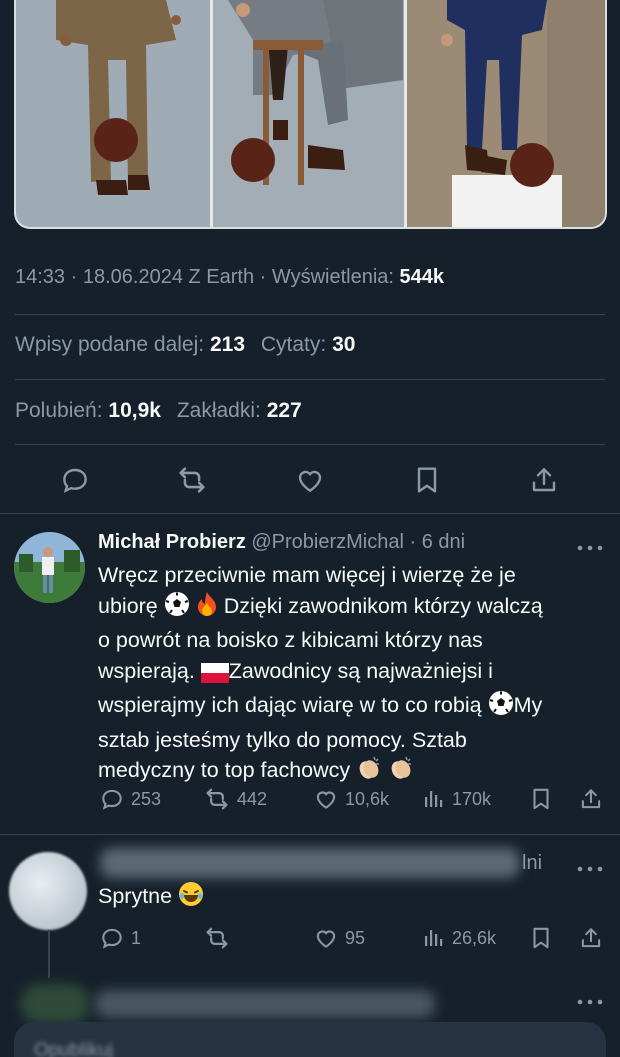 The height and width of the screenshot is (1057, 620). I want to click on fire-icon, so click(207, 608).